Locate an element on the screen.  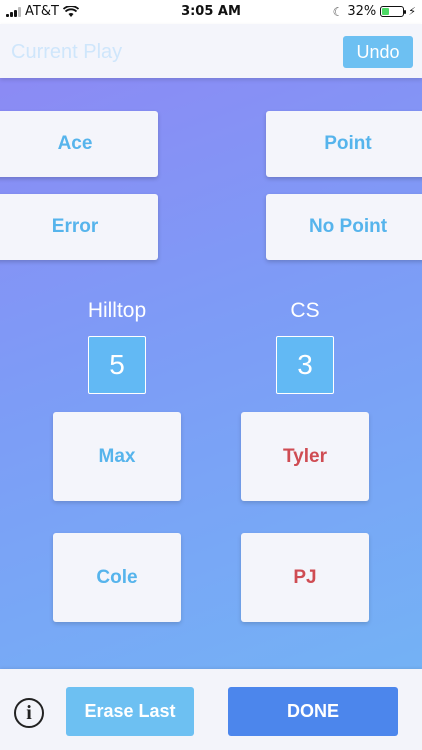
point-button: Point is located at coordinates (344, 144).